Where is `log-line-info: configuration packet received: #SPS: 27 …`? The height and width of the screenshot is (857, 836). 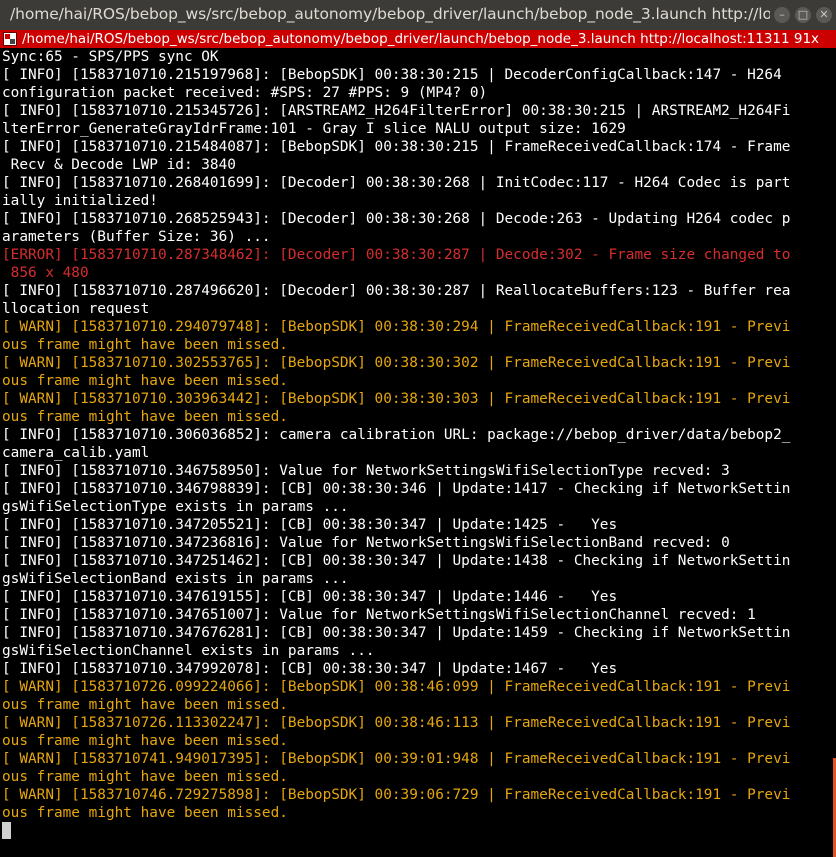 log-line-info: configuration packet received: #SPS: 27 … is located at coordinates (245, 93).